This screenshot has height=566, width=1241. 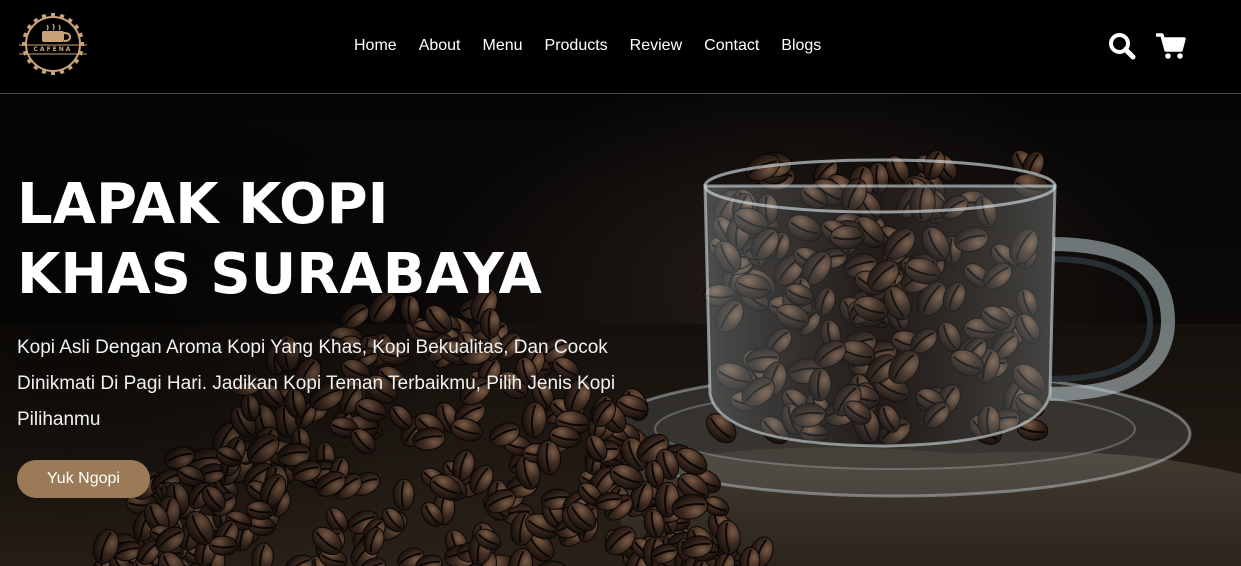 I want to click on hero-title: LAPAK KOPI KHAS SURABAYA, so click(x=279, y=239).